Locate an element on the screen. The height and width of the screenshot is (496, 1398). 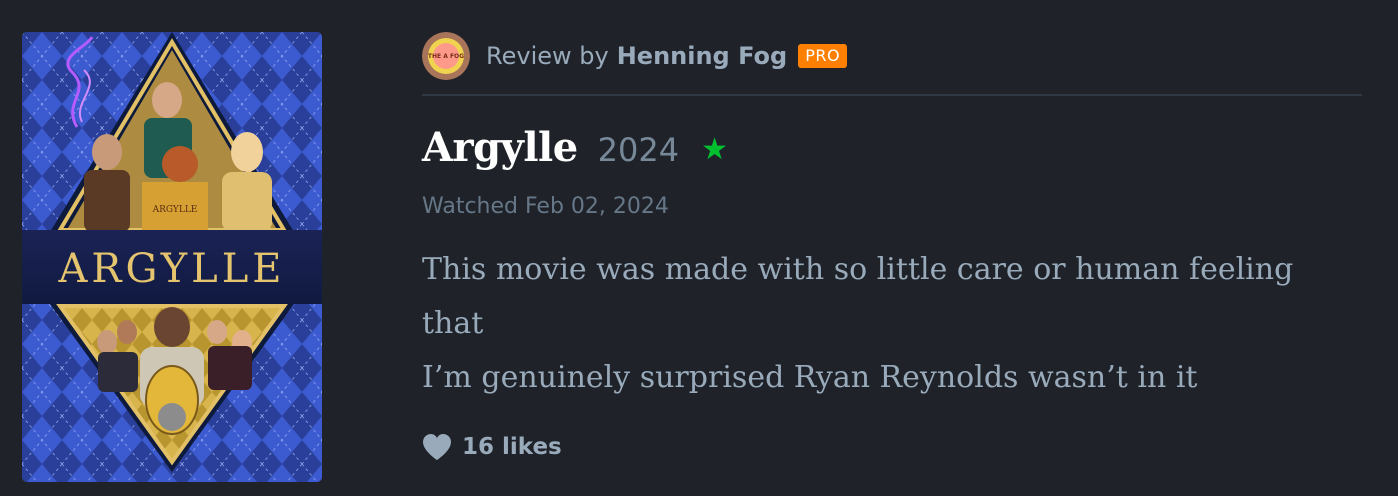
watched-date: Watched Feb 02, 2024 is located at coordinates (545, 206).